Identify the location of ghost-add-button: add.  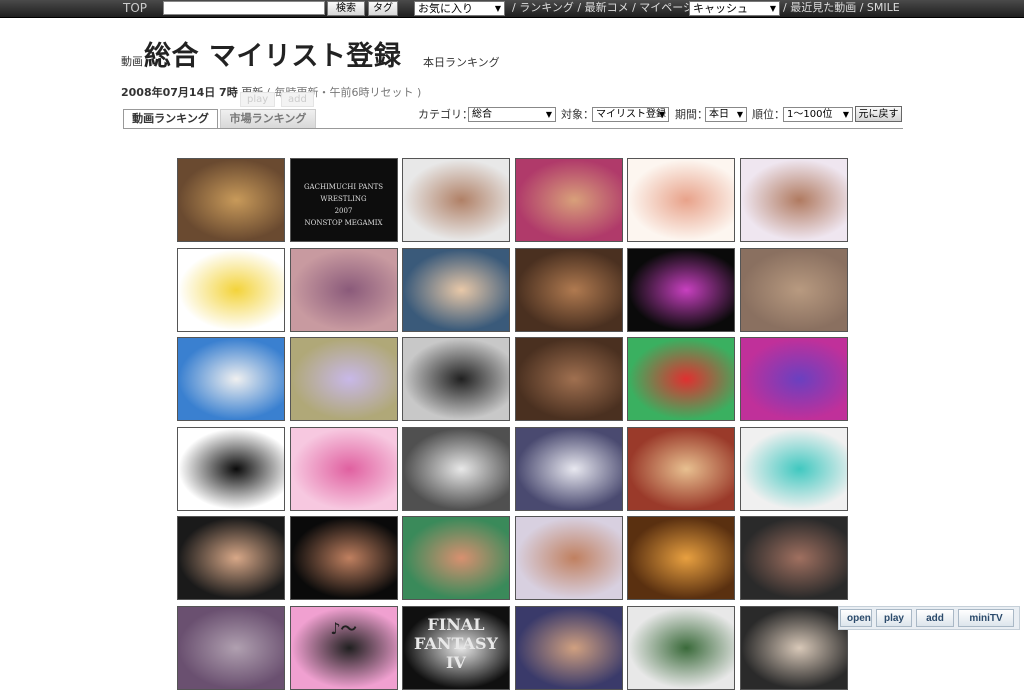
(297, 99).